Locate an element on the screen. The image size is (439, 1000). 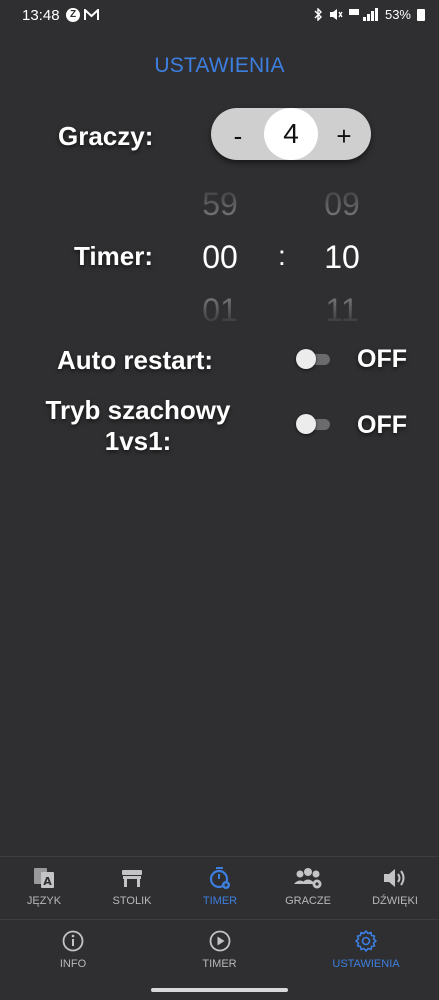
tab-timer-settings: TIMER is located at coordinates (220, 888).